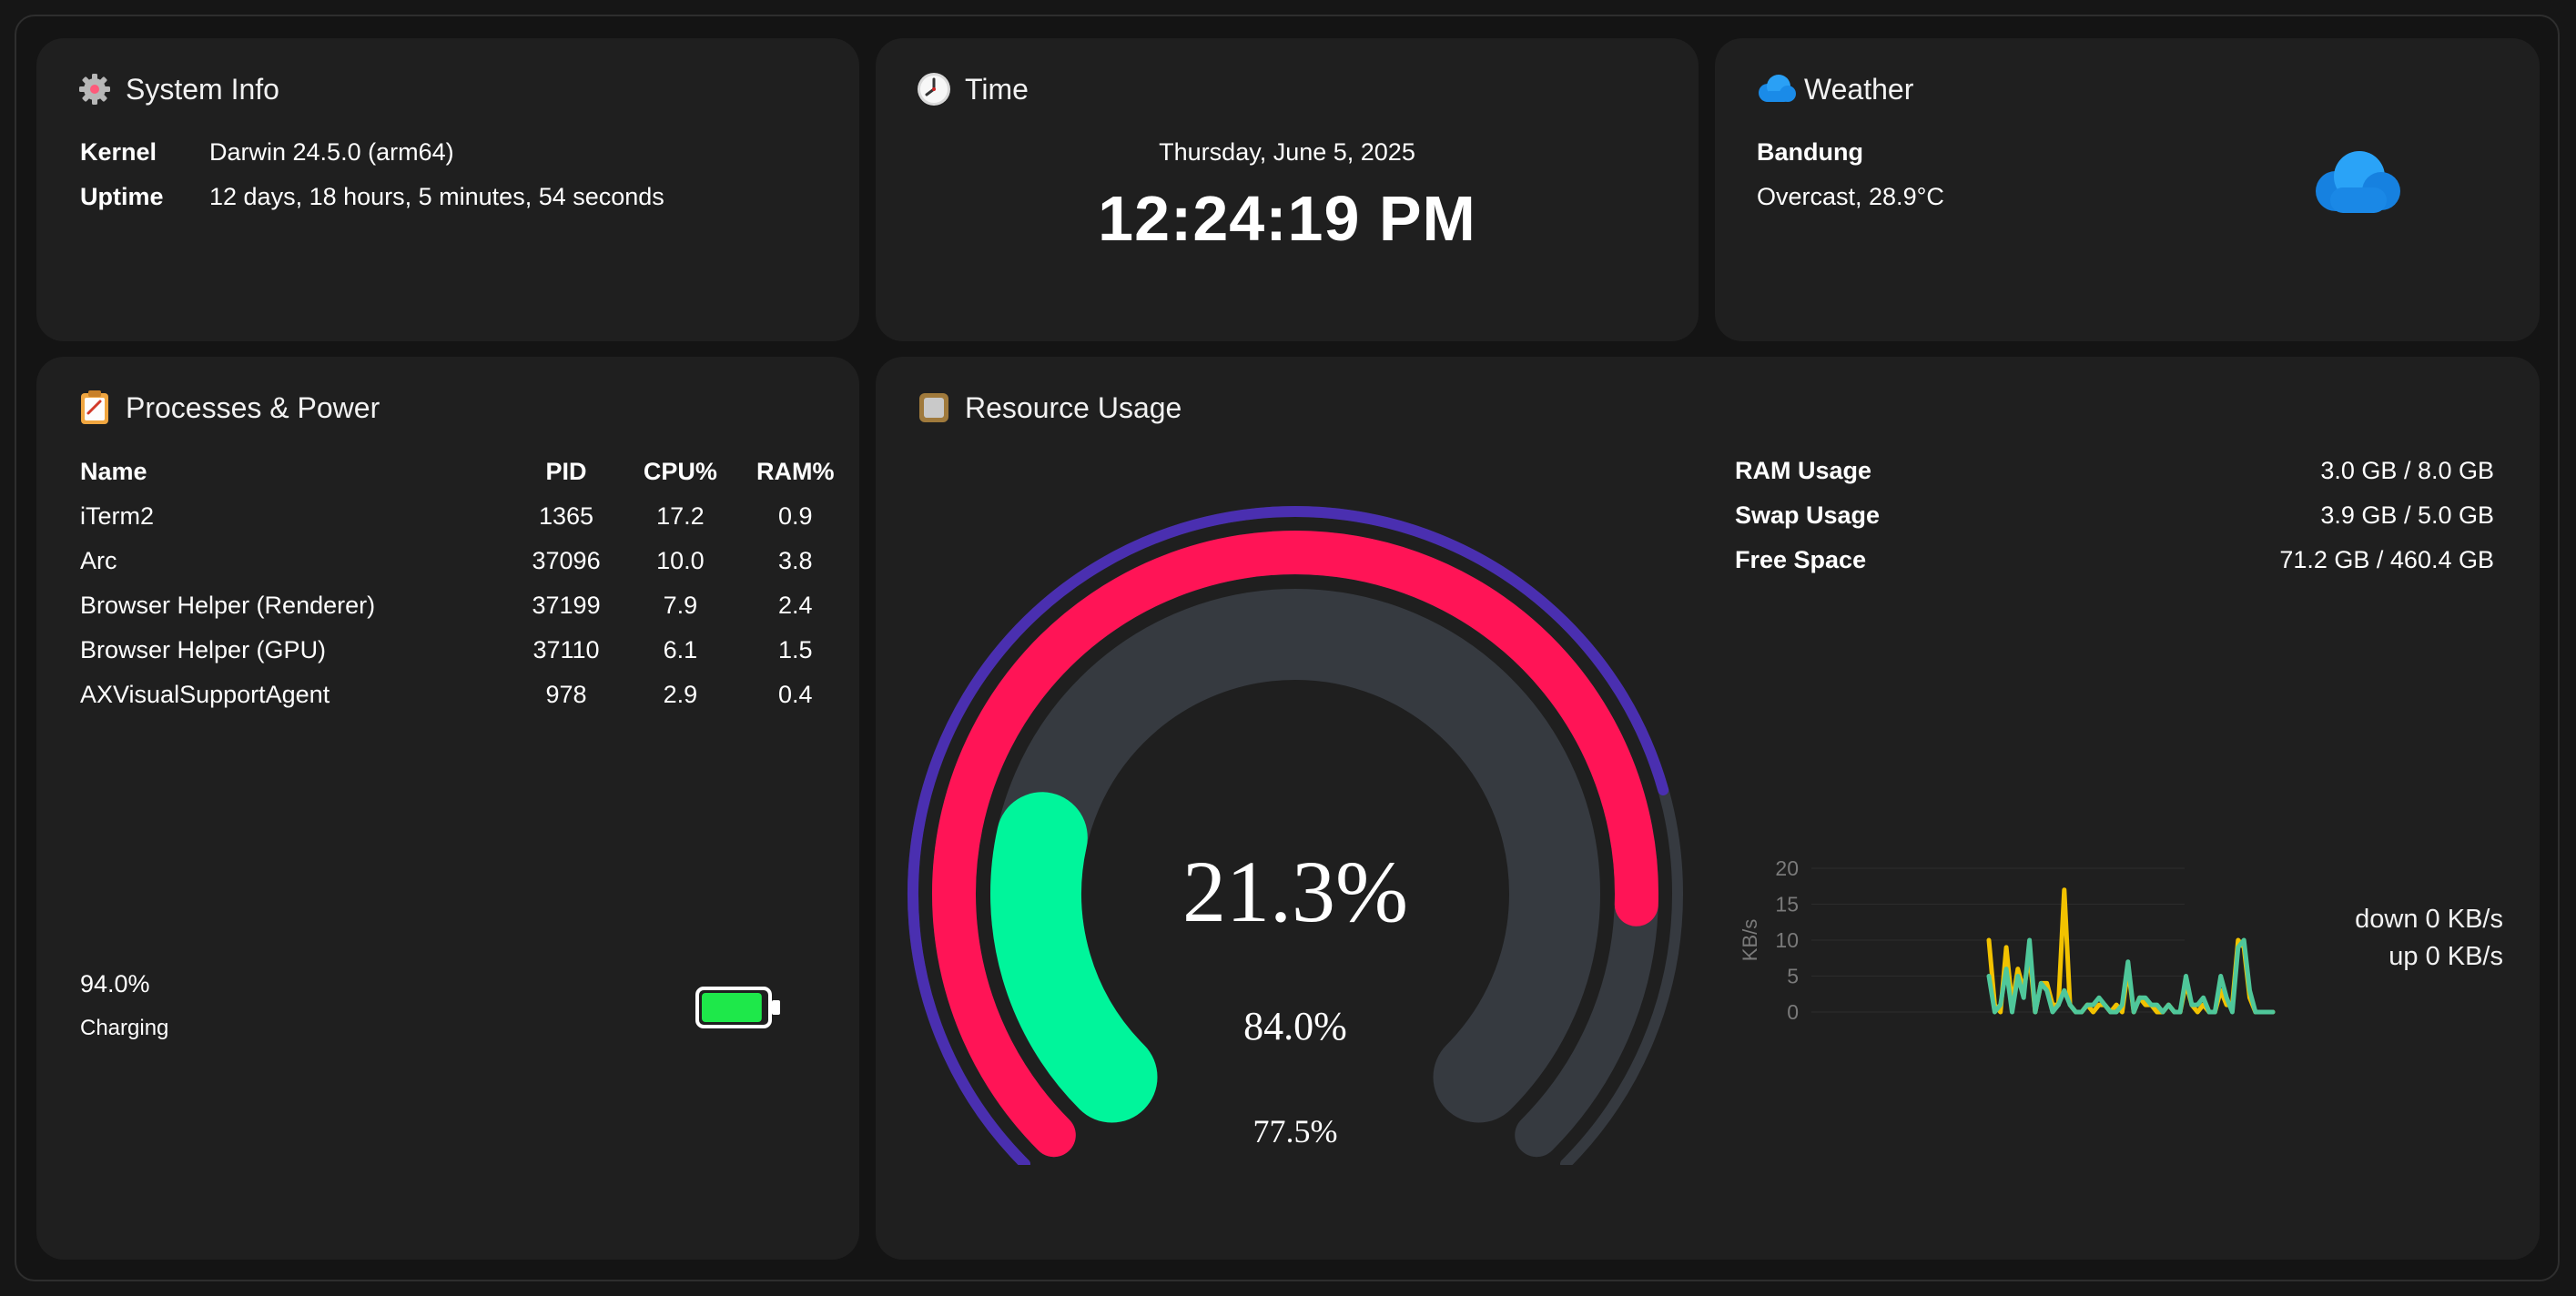  I want to click on process-ram: 2.4, so click(795, 605).